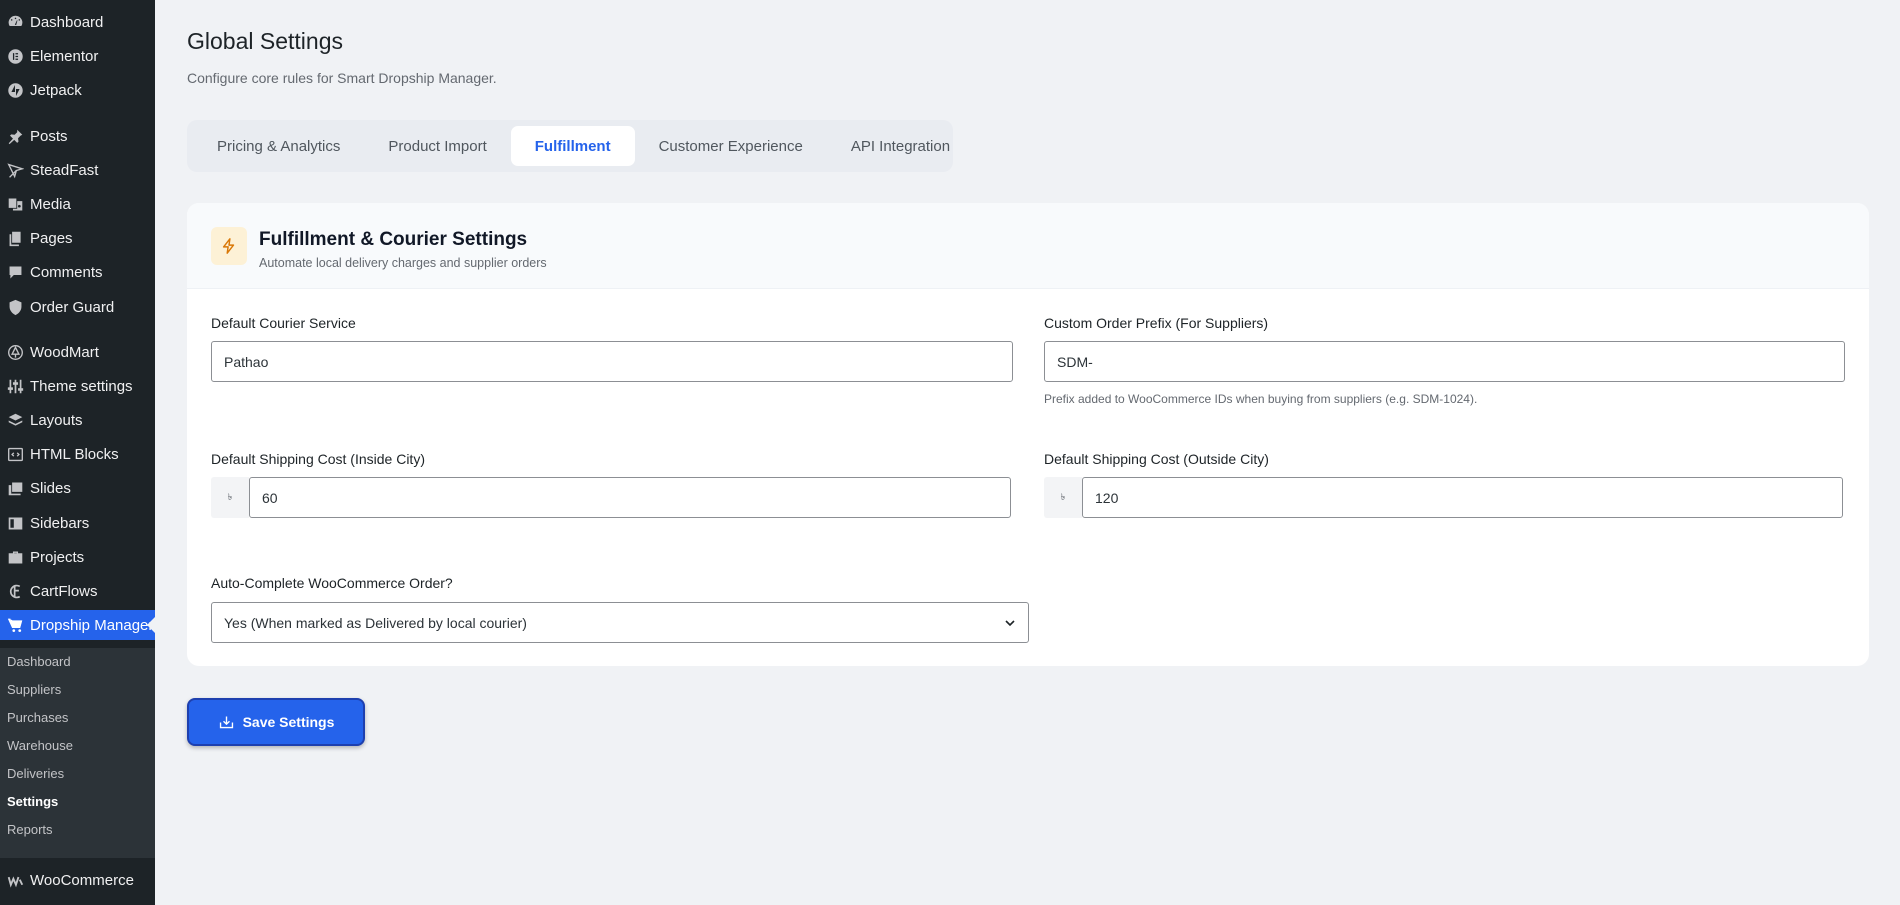 The image size is (1900, 905). Describe the element at coordinates (40, 745) in the screenshot. I see `submenu-item-warehouse: Warehouse` at that location.